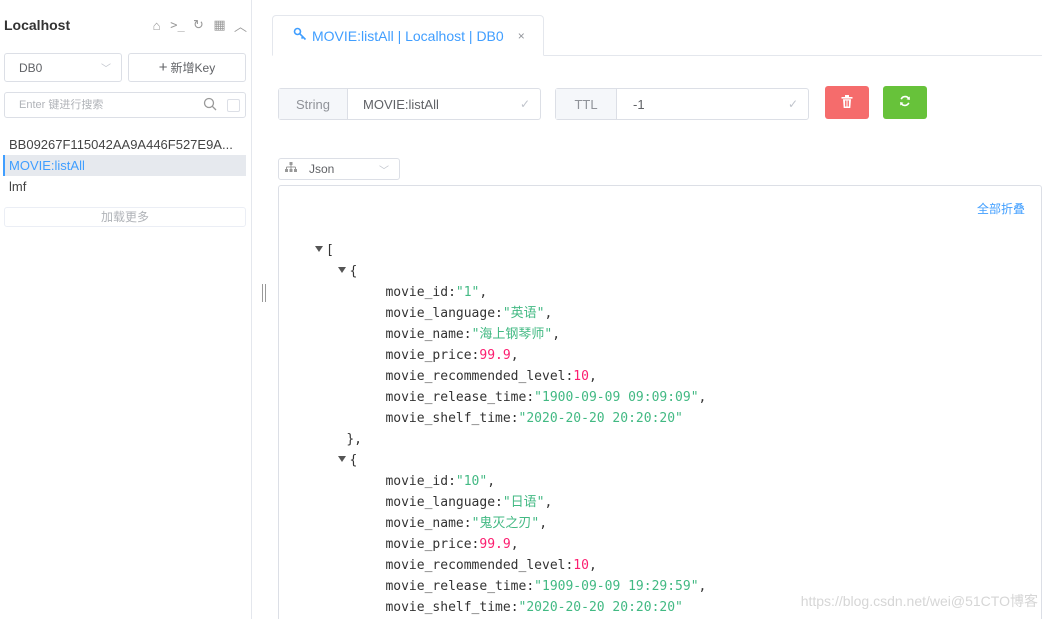 Image resolution: width=1046 pixels, height=619 pixels. I want to click on refresh-icon: ↻, so click(198, 25).